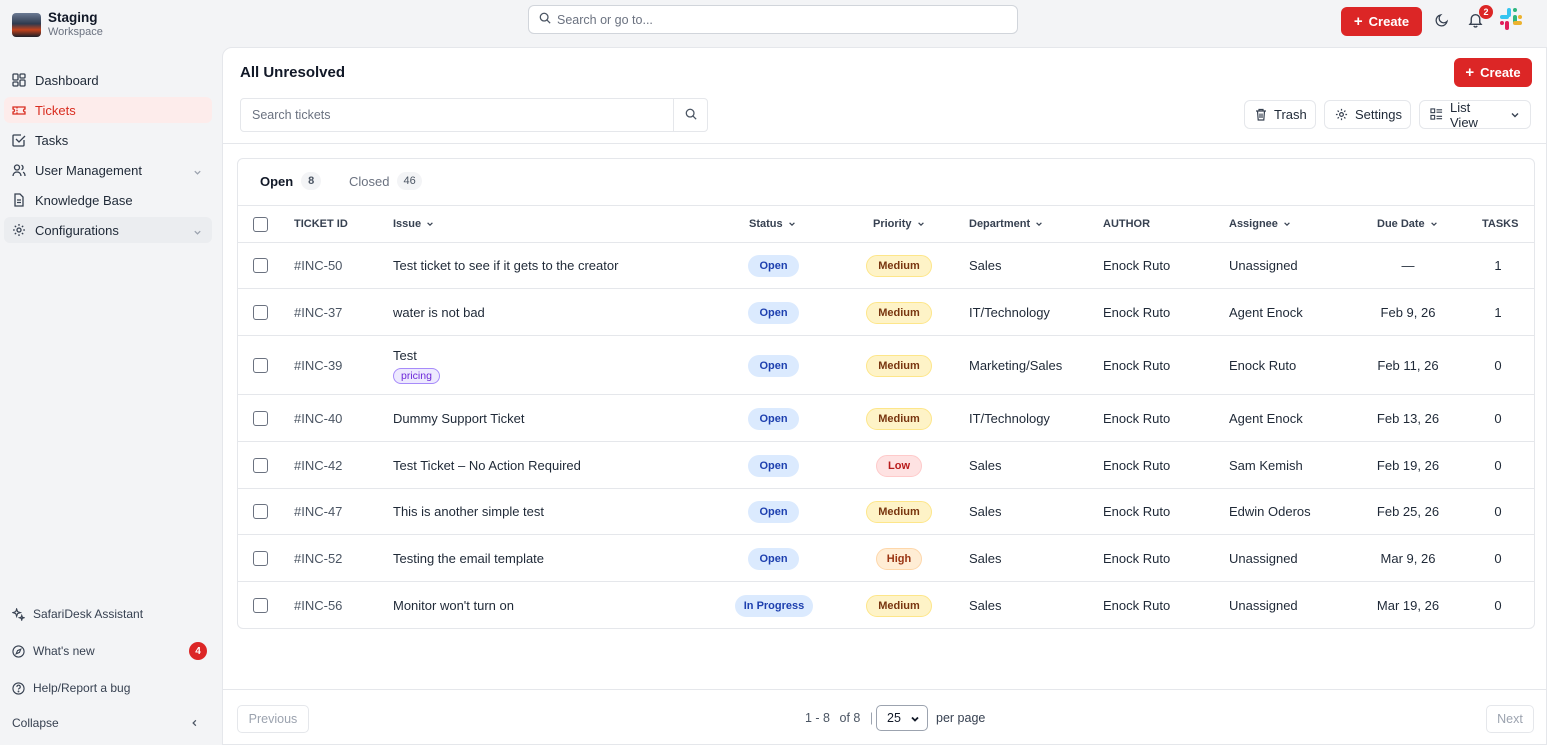 The height and width of the screenshot is (745, 1547). Describe the element at coordinates (26, 24) in the screenshot. I see `workspace-logo` at that location.